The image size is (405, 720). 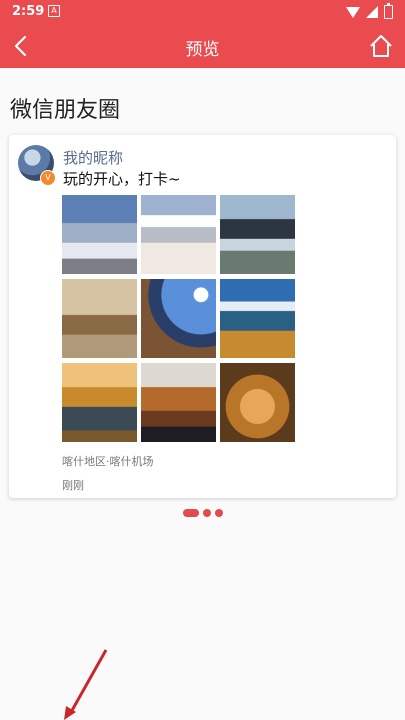 I want to click on notification-icon: A, so click(x=54, y=11).